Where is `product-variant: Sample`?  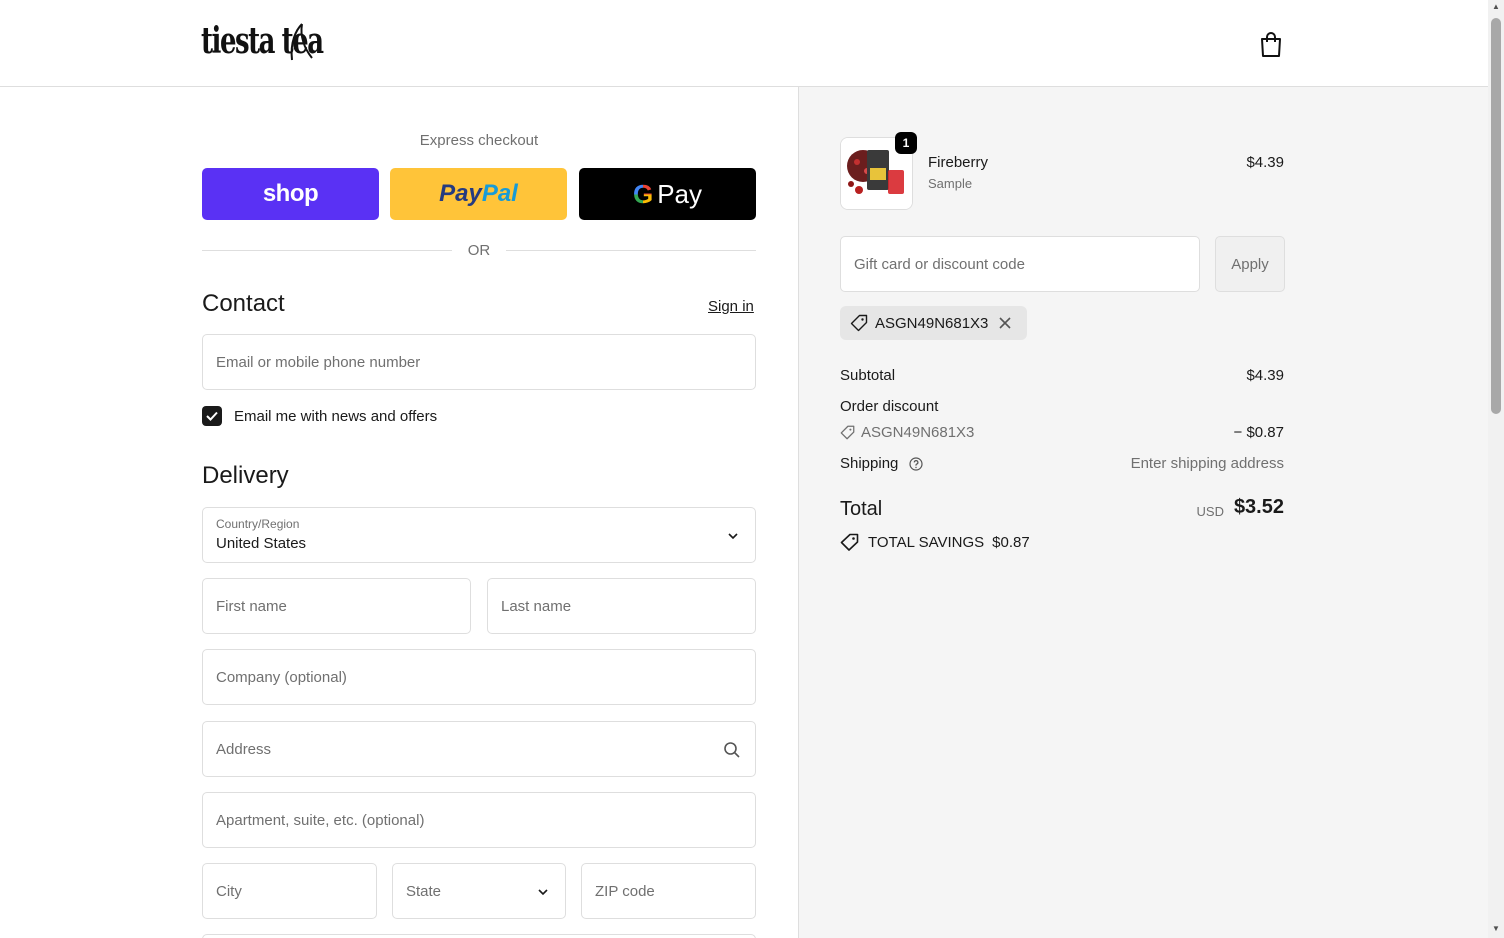 product-variant: Sample is located at coordinates (950, 183).